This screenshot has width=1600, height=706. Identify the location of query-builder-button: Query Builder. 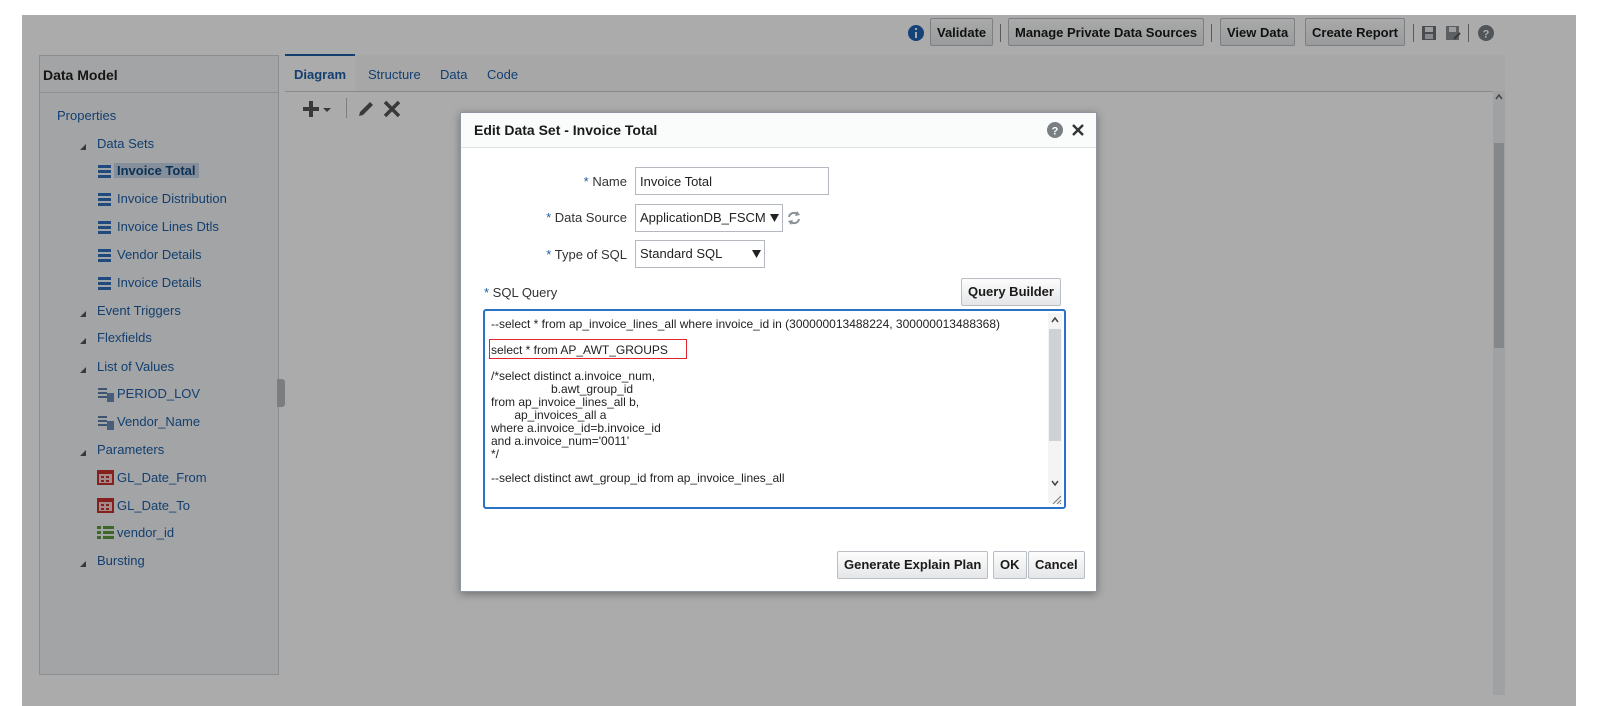
(1011, 292).